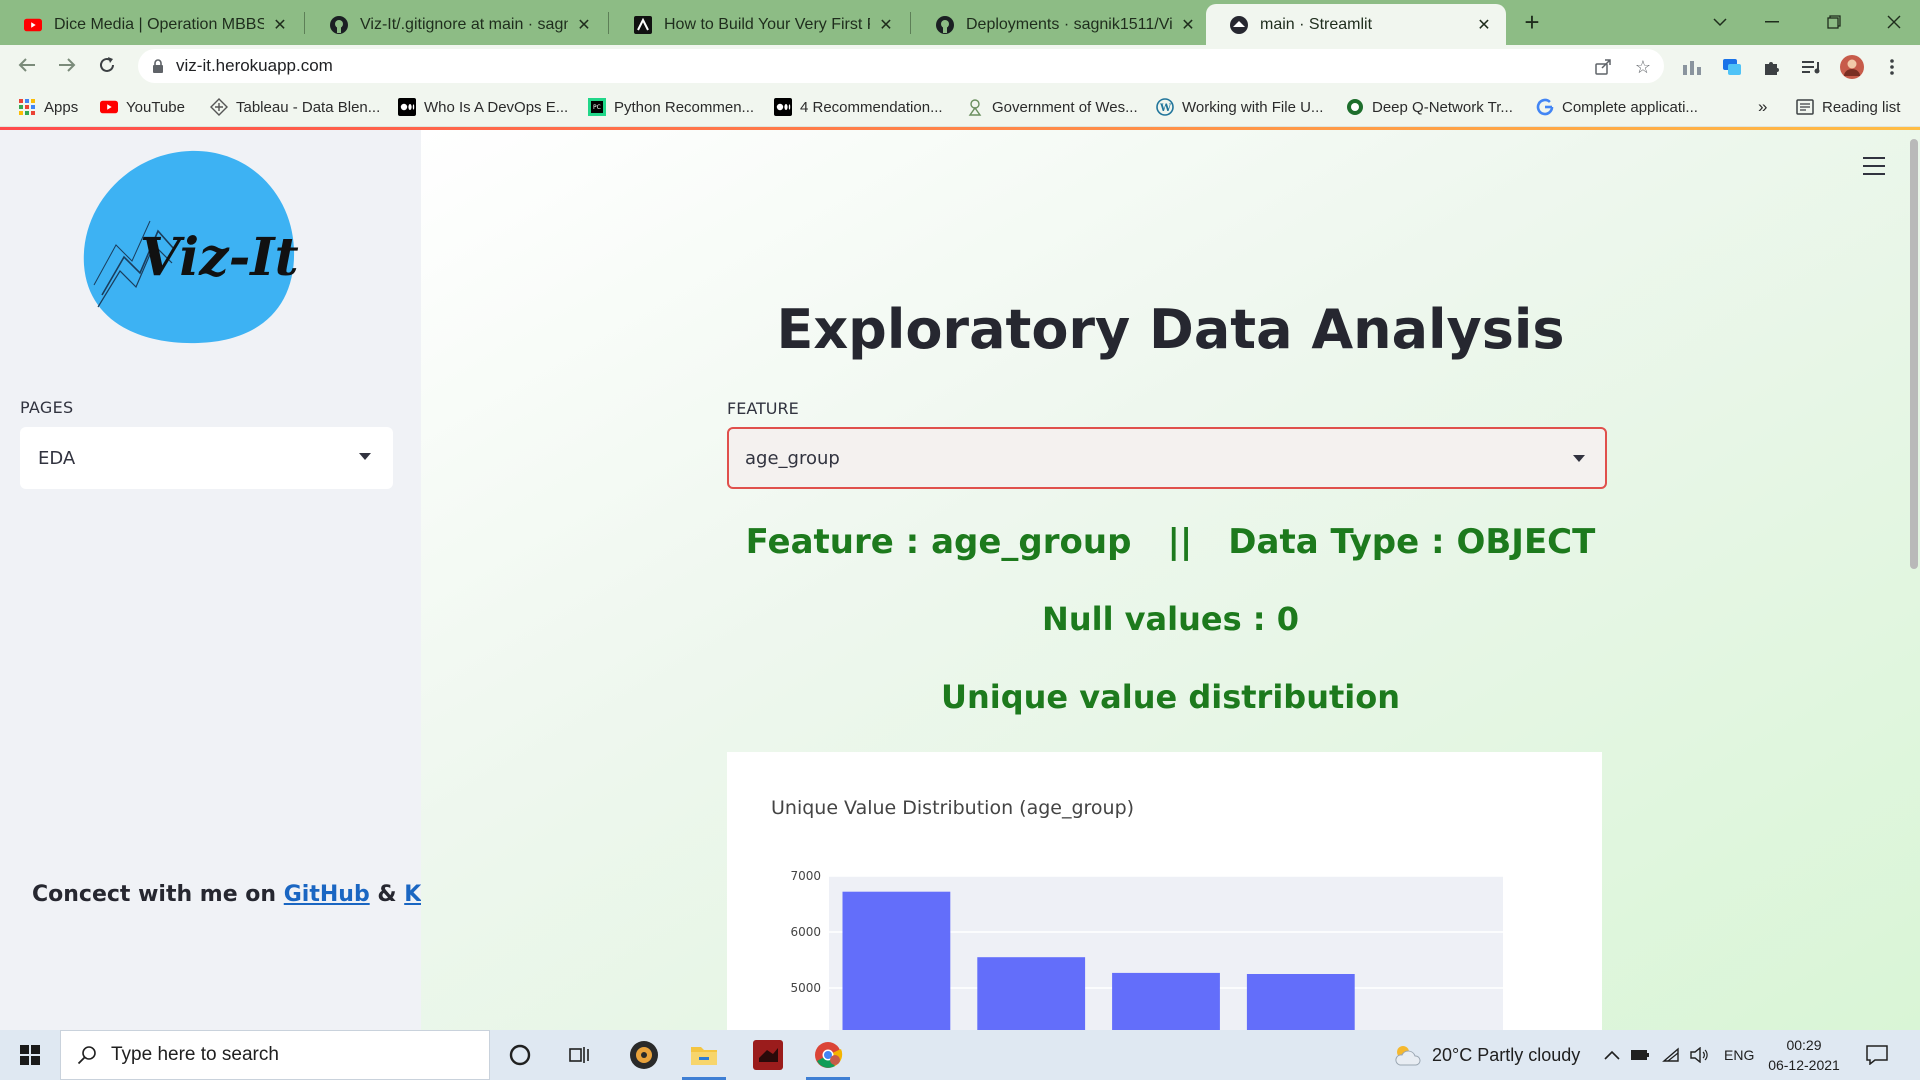 The image size is (1920, 1080). Describe the element at coordinates (1812, 67) in the screenshot. I see `media-queue-icon` at that location.